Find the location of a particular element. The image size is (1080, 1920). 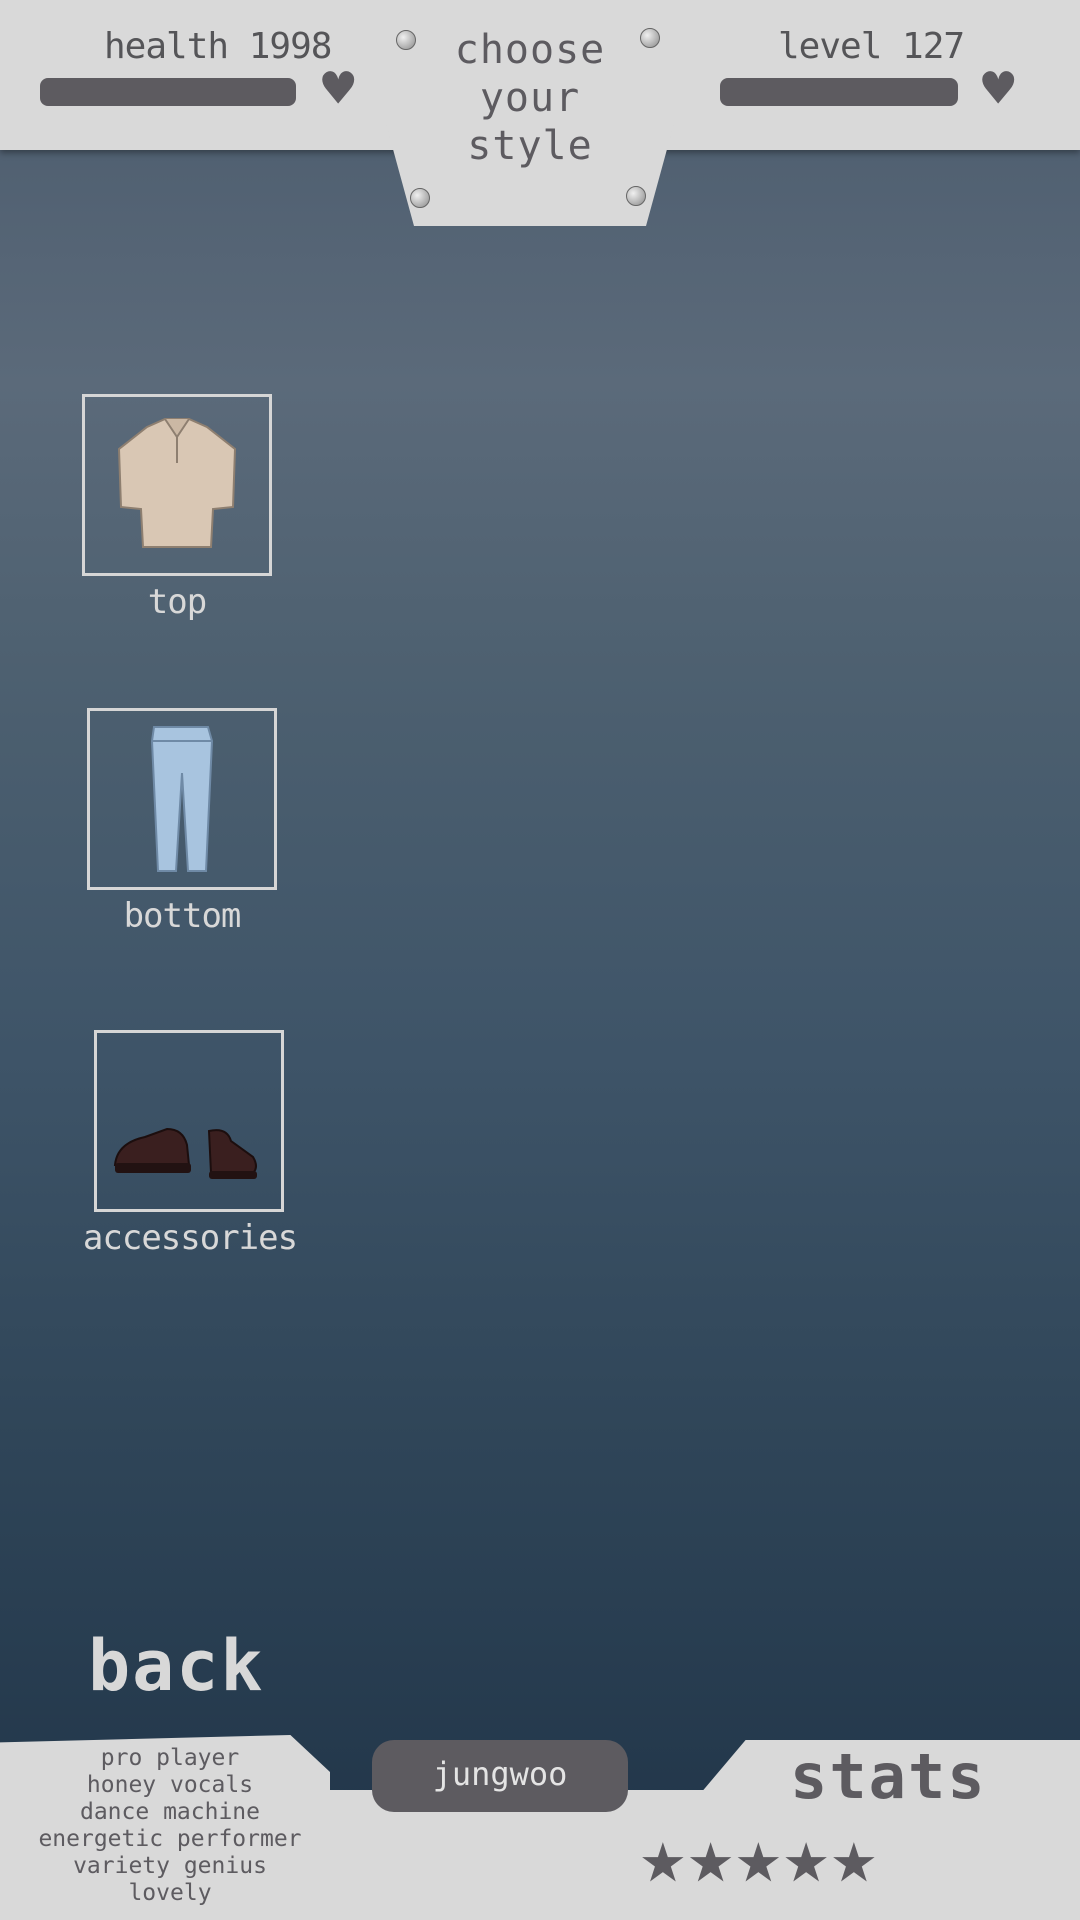

stats-title: stats is located at coordinates (888, 1776).